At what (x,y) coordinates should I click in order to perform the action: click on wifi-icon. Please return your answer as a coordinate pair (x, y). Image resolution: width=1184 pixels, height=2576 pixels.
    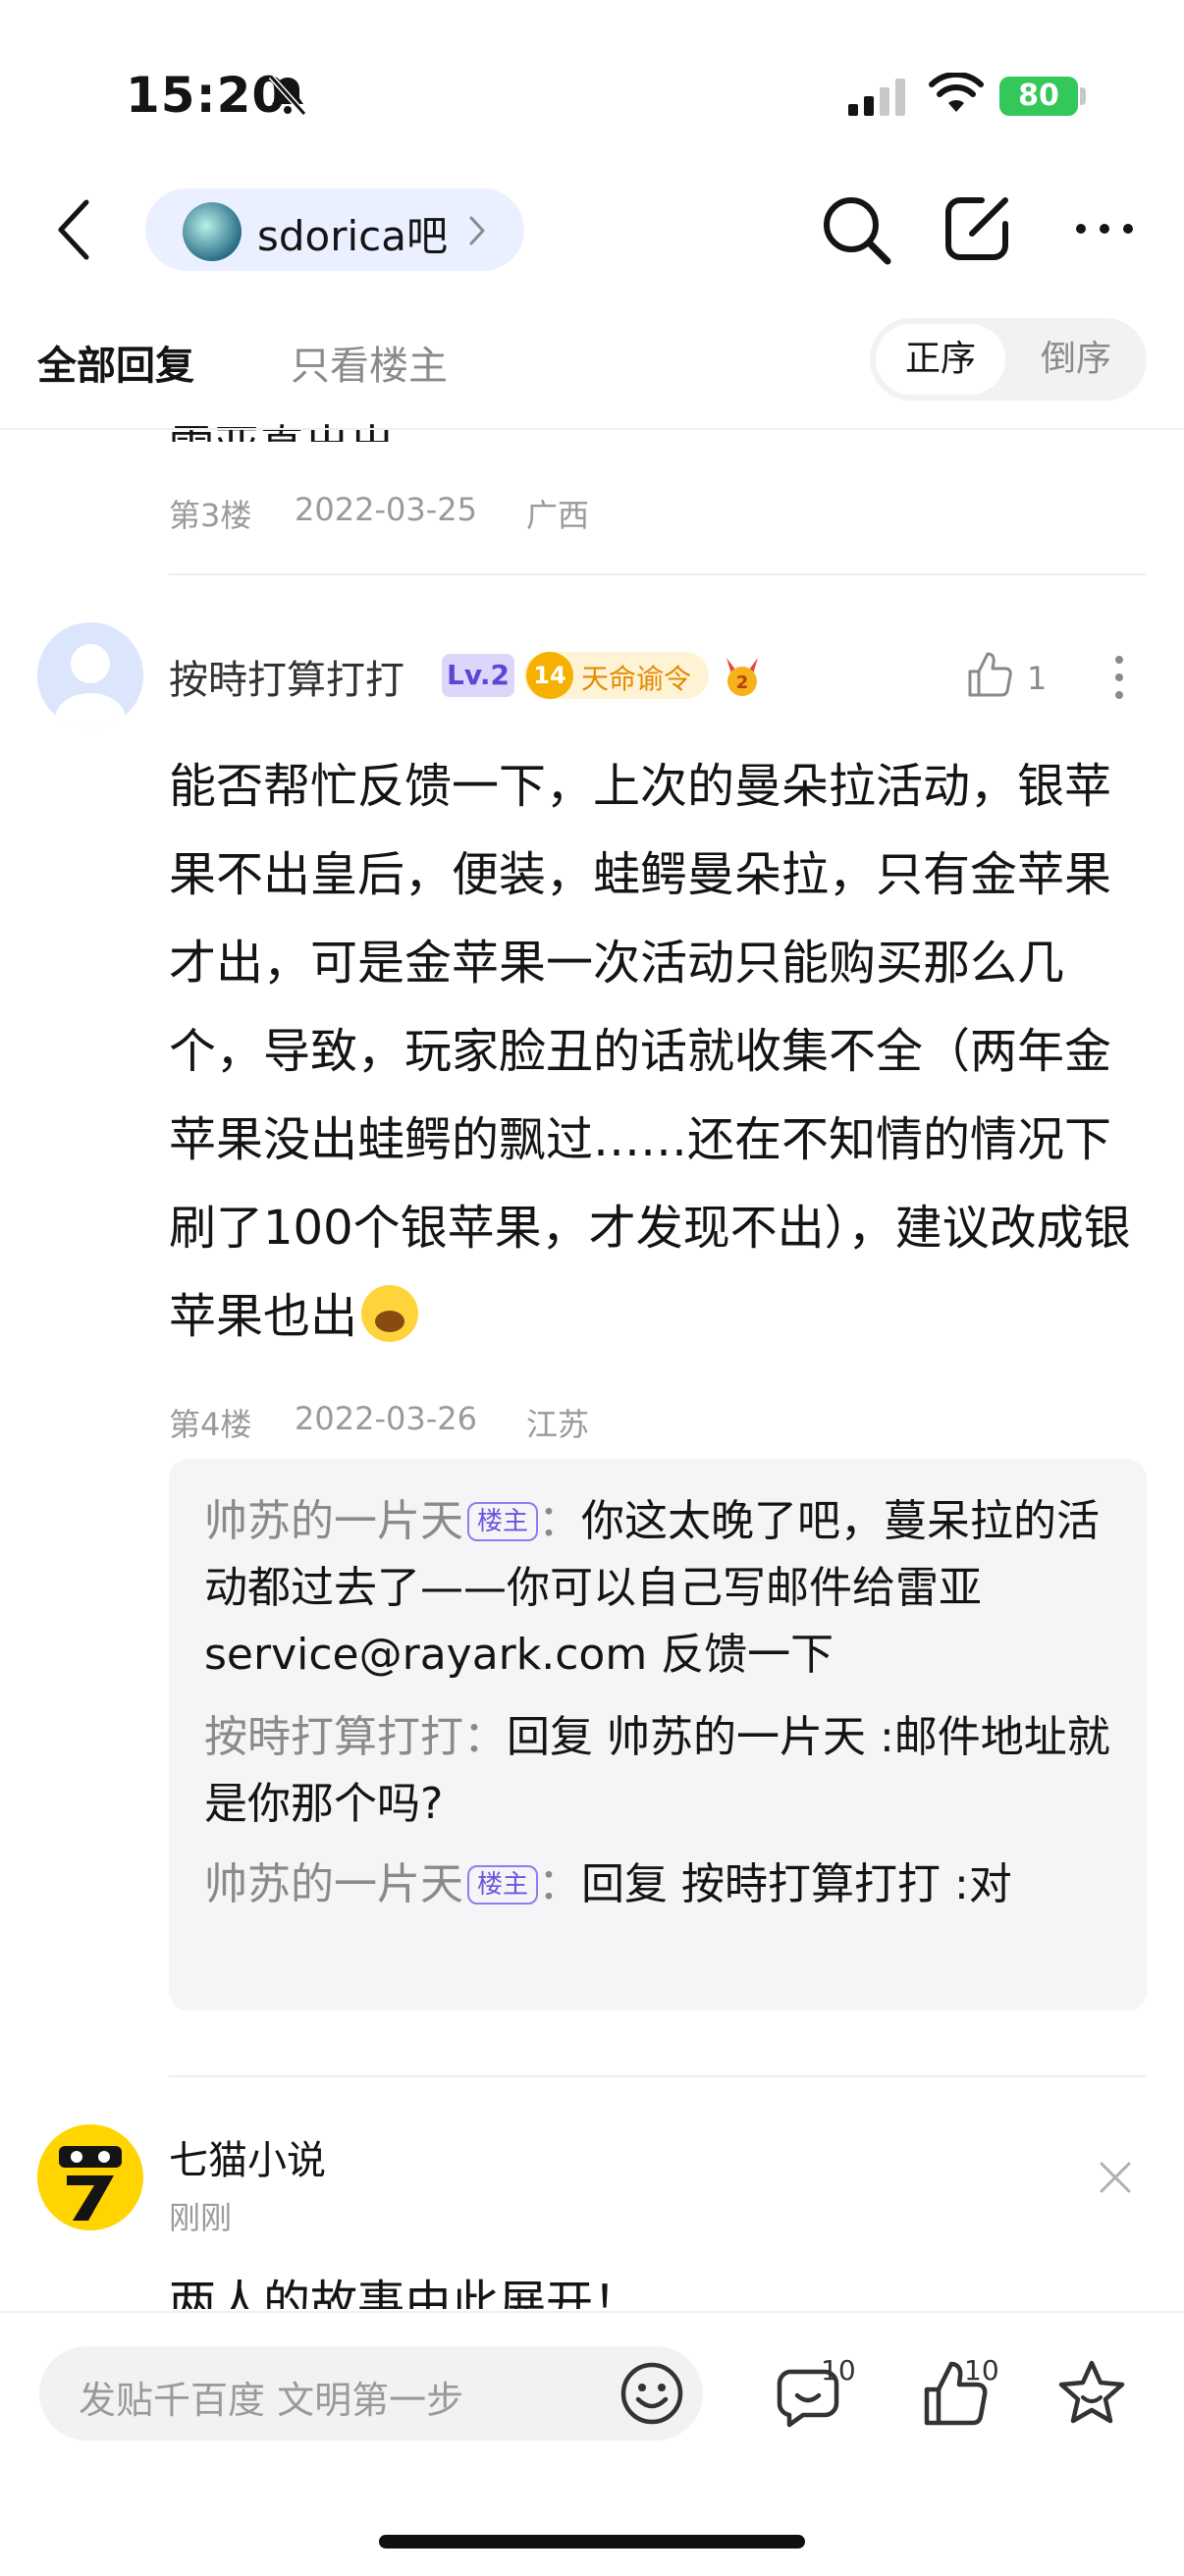
    Looking at the image, I should click on (956, 92).